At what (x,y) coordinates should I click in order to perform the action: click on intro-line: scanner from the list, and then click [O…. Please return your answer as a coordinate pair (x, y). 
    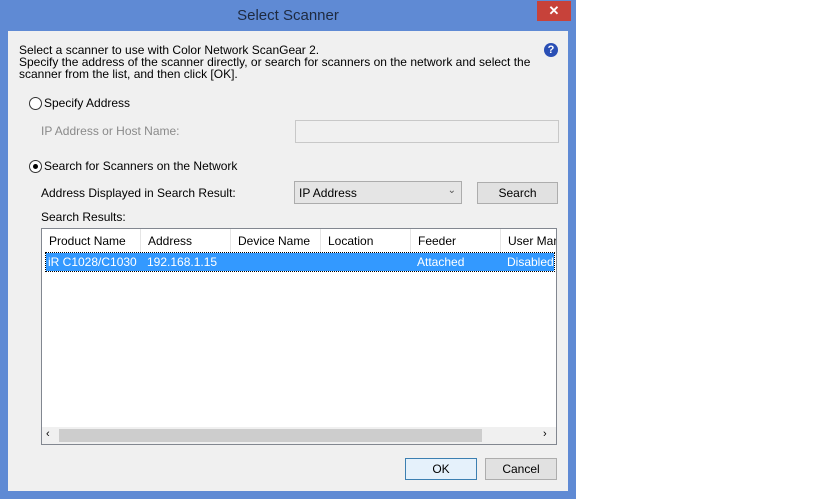
    Looking at the image, I should click on (128, 74).